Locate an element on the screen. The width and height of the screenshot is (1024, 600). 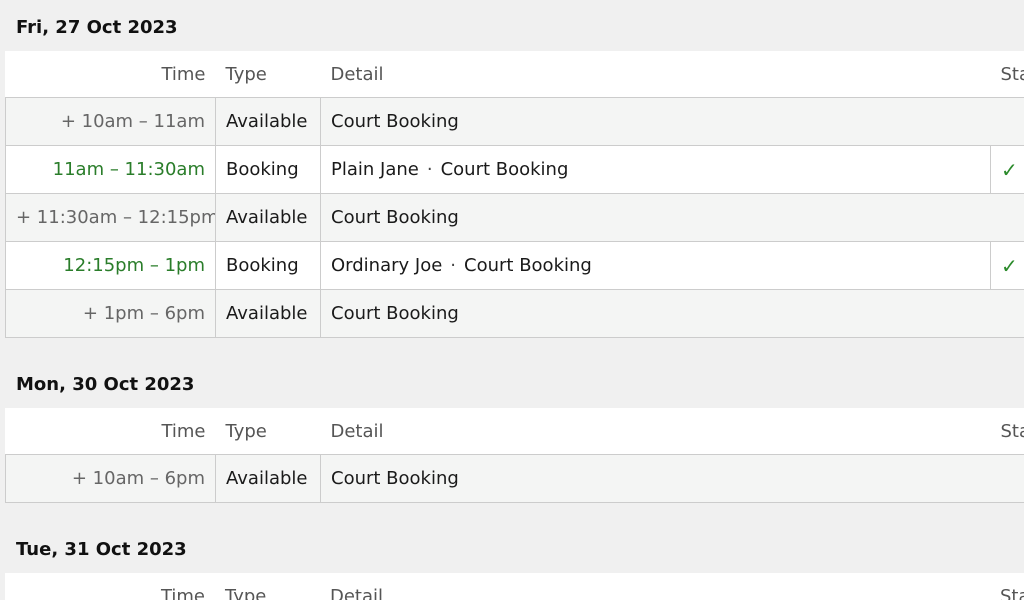
slots-table: Time Type Detail Status is located at coordinates (514, 586).